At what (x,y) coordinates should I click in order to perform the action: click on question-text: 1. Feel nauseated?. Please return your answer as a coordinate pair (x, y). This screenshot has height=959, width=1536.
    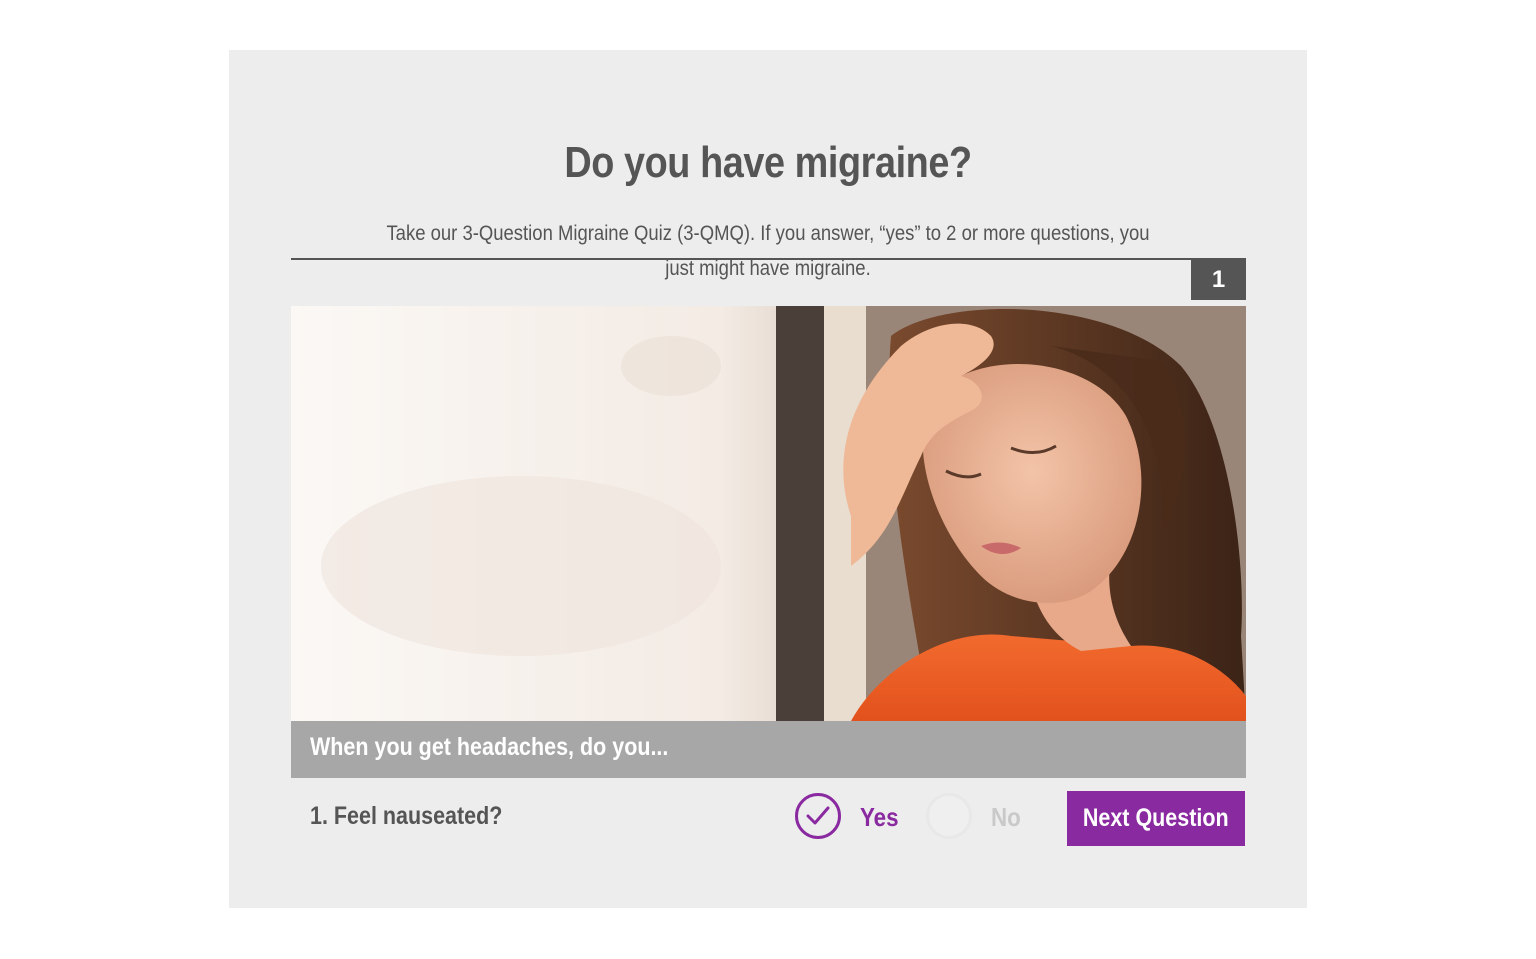
    Looking at the image, I should click on (406, 816).